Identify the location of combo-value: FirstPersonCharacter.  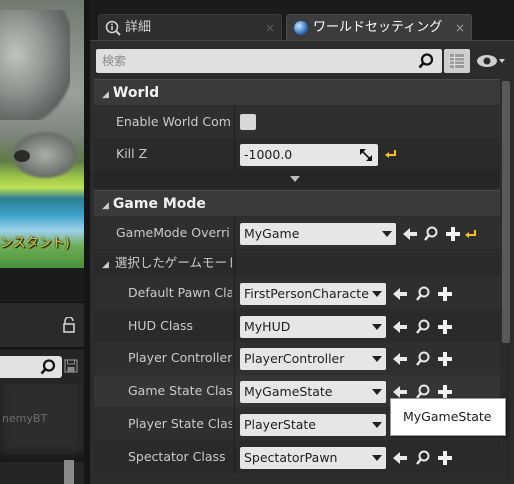
(309, 293).